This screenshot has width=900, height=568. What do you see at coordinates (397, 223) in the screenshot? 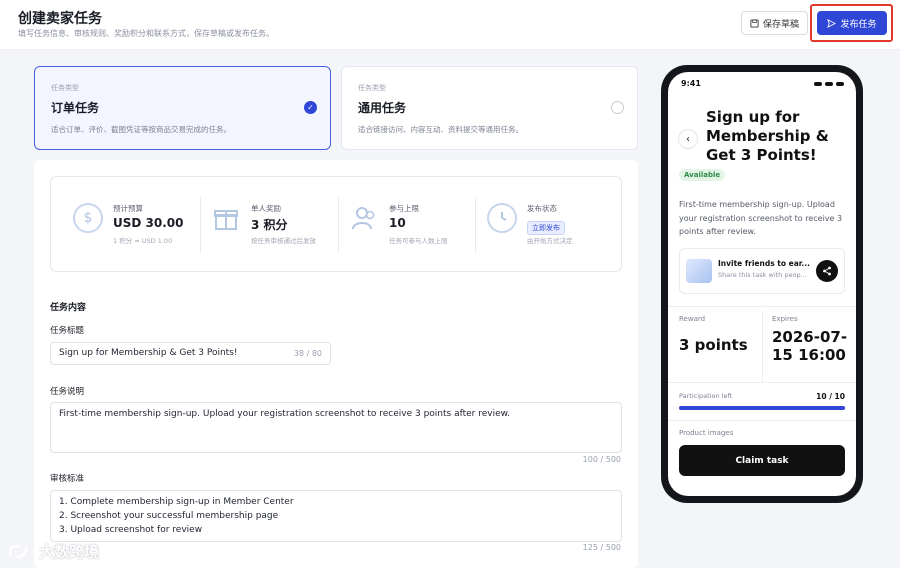
I see `stat-value: 10` at bounding box center [397, 223].